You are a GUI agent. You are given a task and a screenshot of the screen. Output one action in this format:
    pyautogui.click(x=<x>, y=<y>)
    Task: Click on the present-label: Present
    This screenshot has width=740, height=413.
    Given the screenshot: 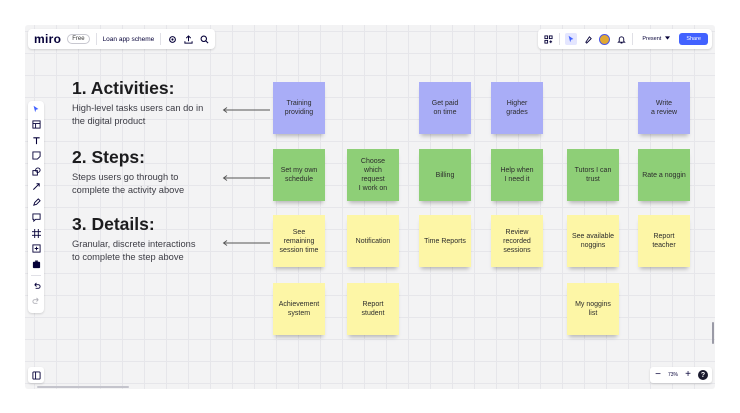 What is the action you would take?
    pyautogui.click(x=652, y=39)
    